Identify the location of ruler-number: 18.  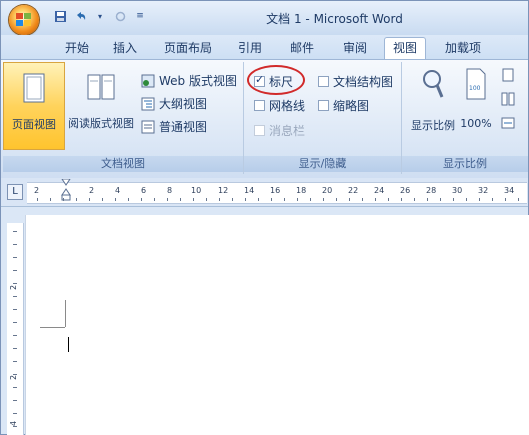
(301, 190).